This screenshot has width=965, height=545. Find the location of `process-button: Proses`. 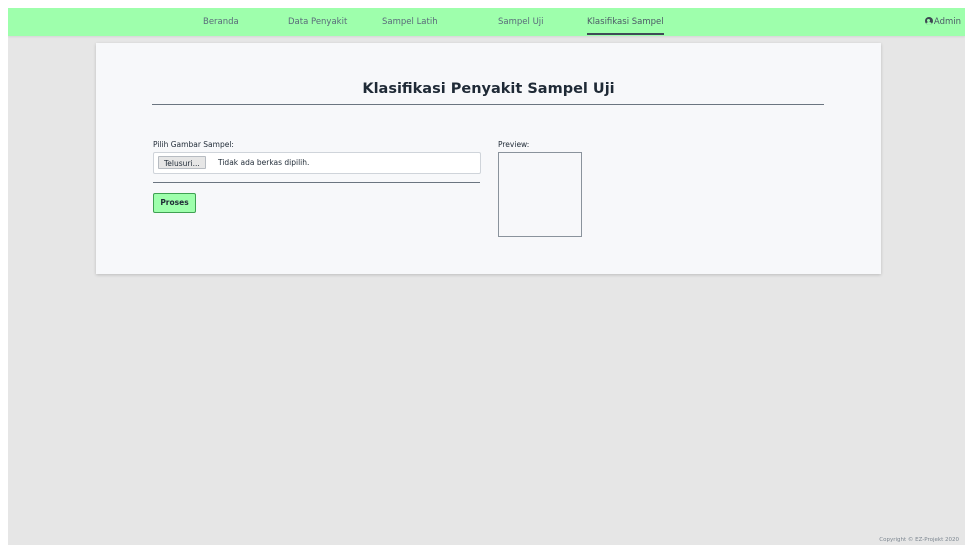

process-button: Proses is located at coordinates (174, 203).